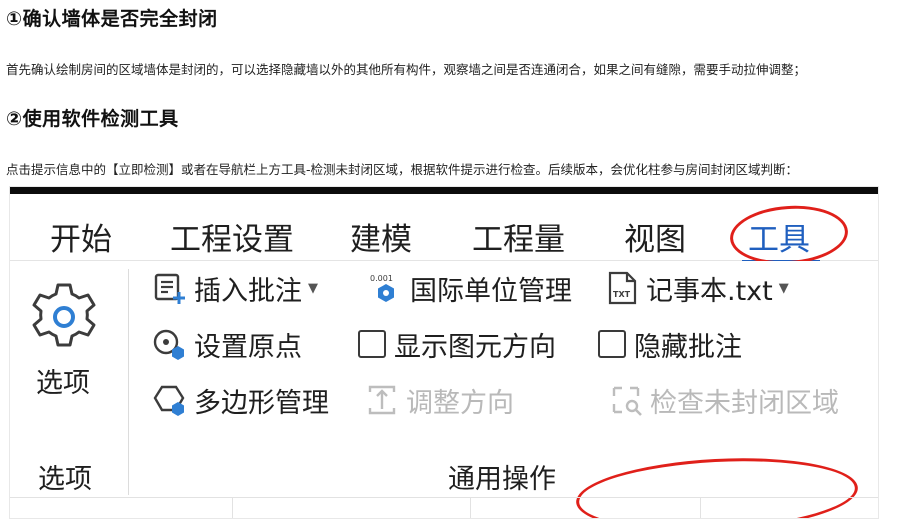  What do you see at coordinates (382, 400) in the screenshot?
I see `adjust-direction-icon` at bounding box center [382, 400].